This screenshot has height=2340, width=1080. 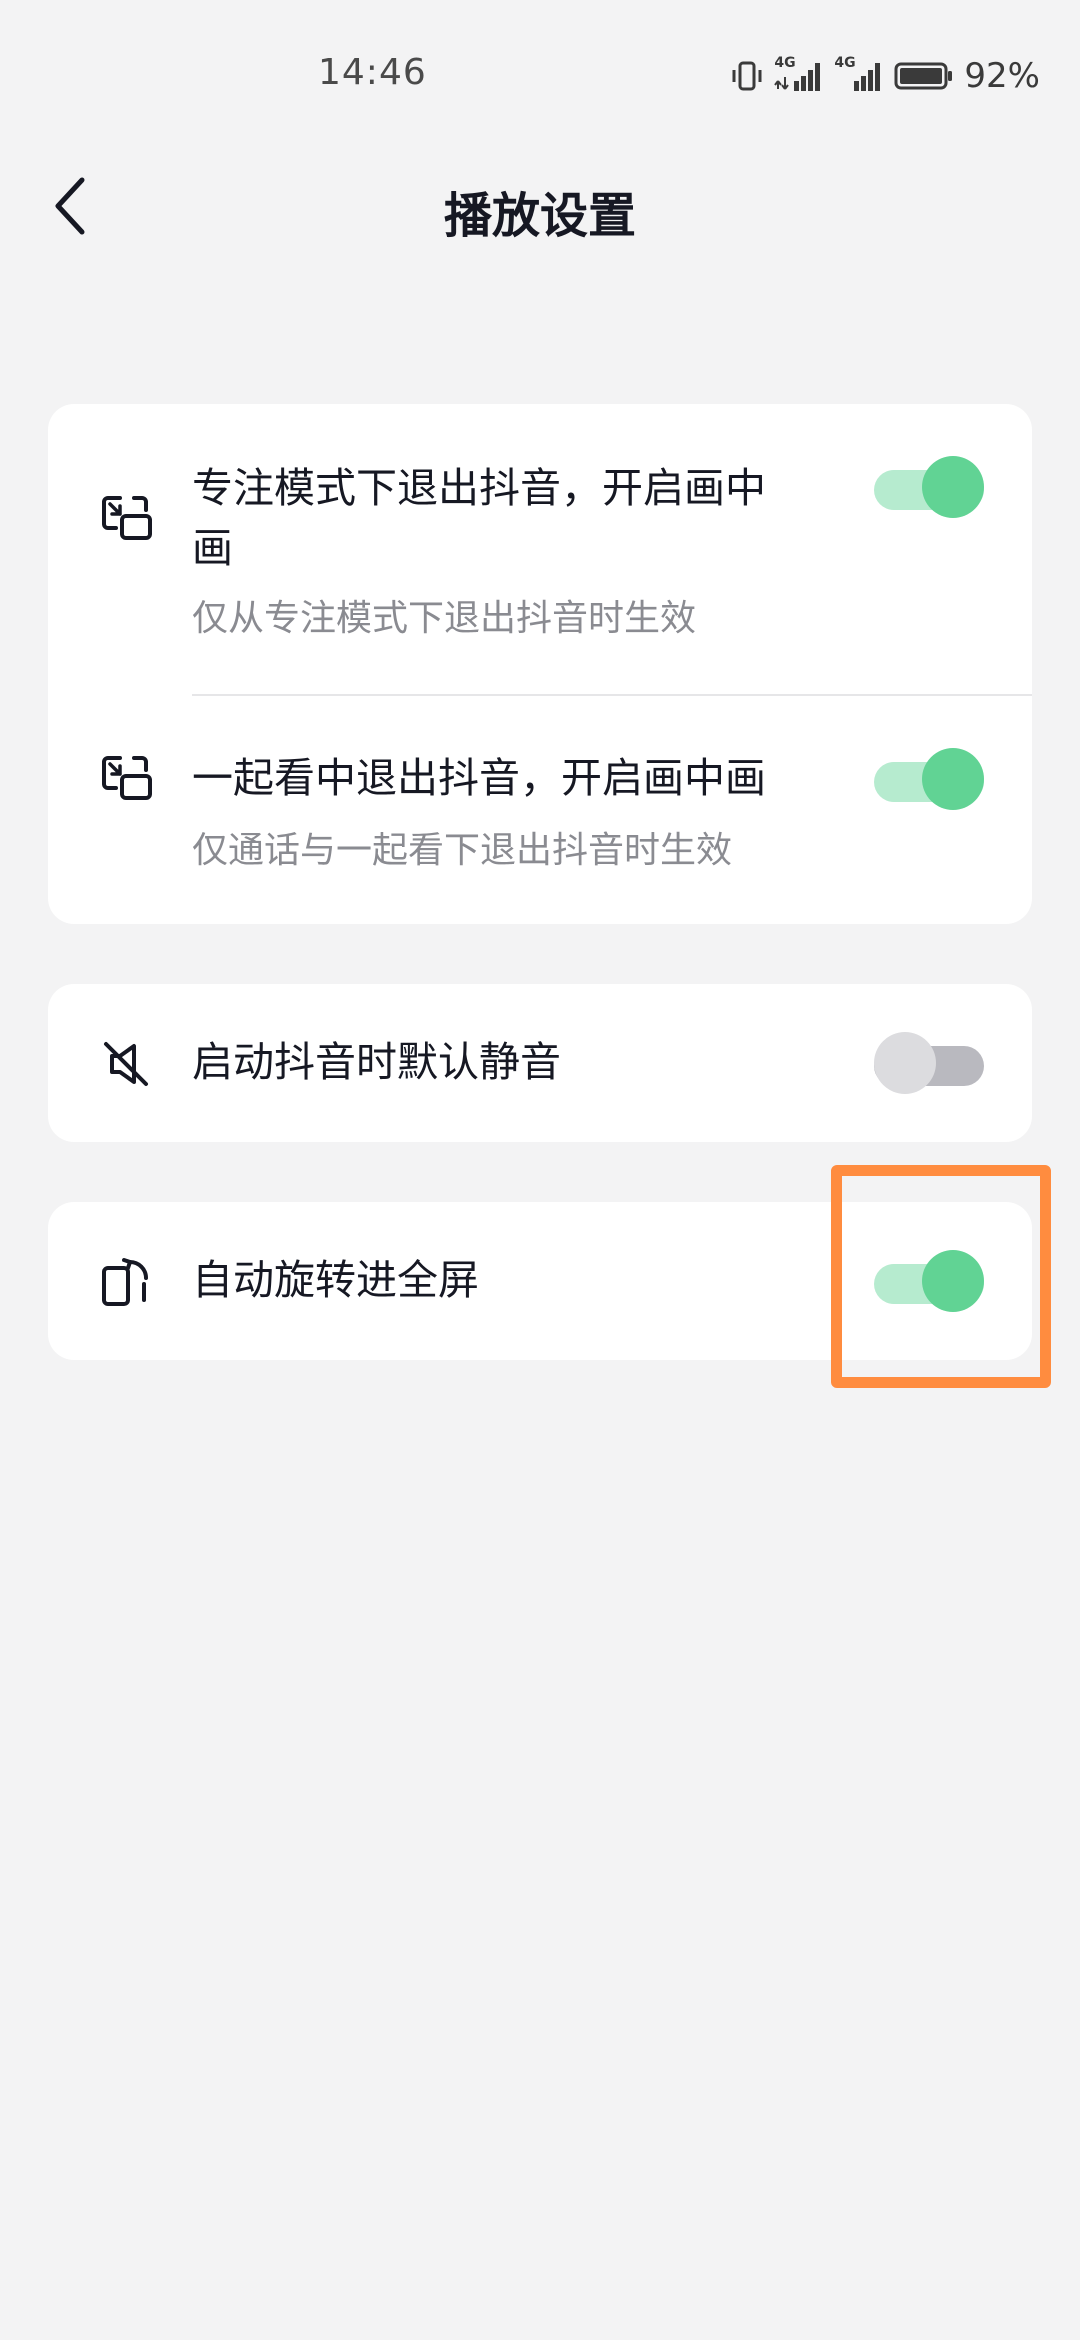 What do you see at coordinates (885, 75) in the screenshot?
I see `status-indicators: 4G 4G 92%` at bounding box center [885, 75].